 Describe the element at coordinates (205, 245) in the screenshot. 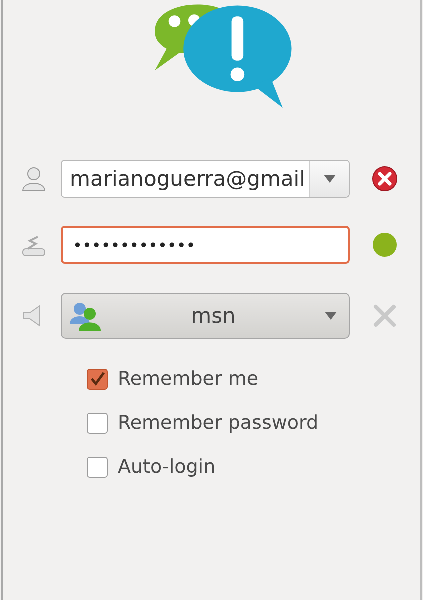

I see `password-field: •••••••••••••` at that location.